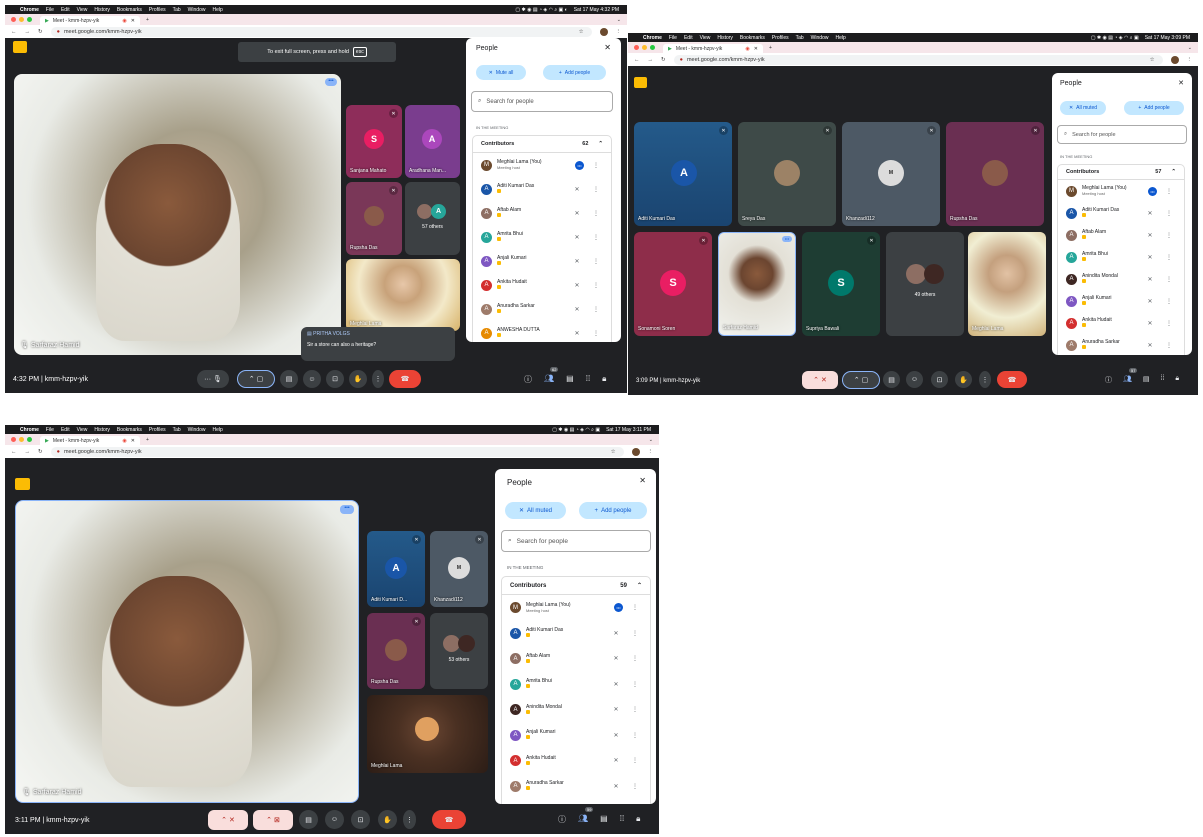 This screenshot has height=837, width=1203. I want to click on app-name: Chrome, so click(29, 430).